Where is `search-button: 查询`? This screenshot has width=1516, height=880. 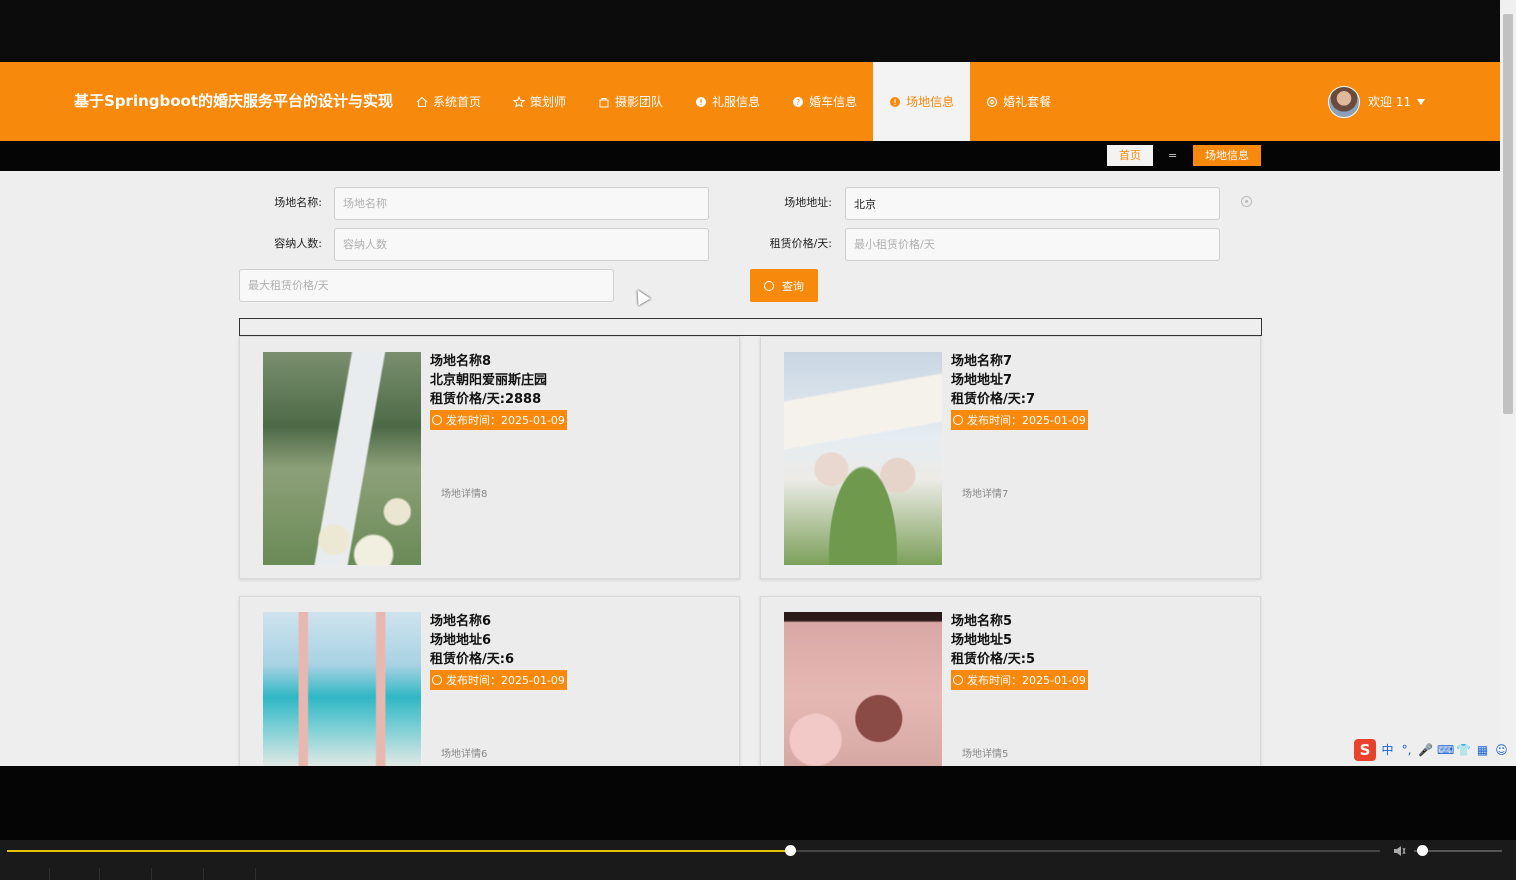 search-button: 查询 is located at coordinates (784, 285).